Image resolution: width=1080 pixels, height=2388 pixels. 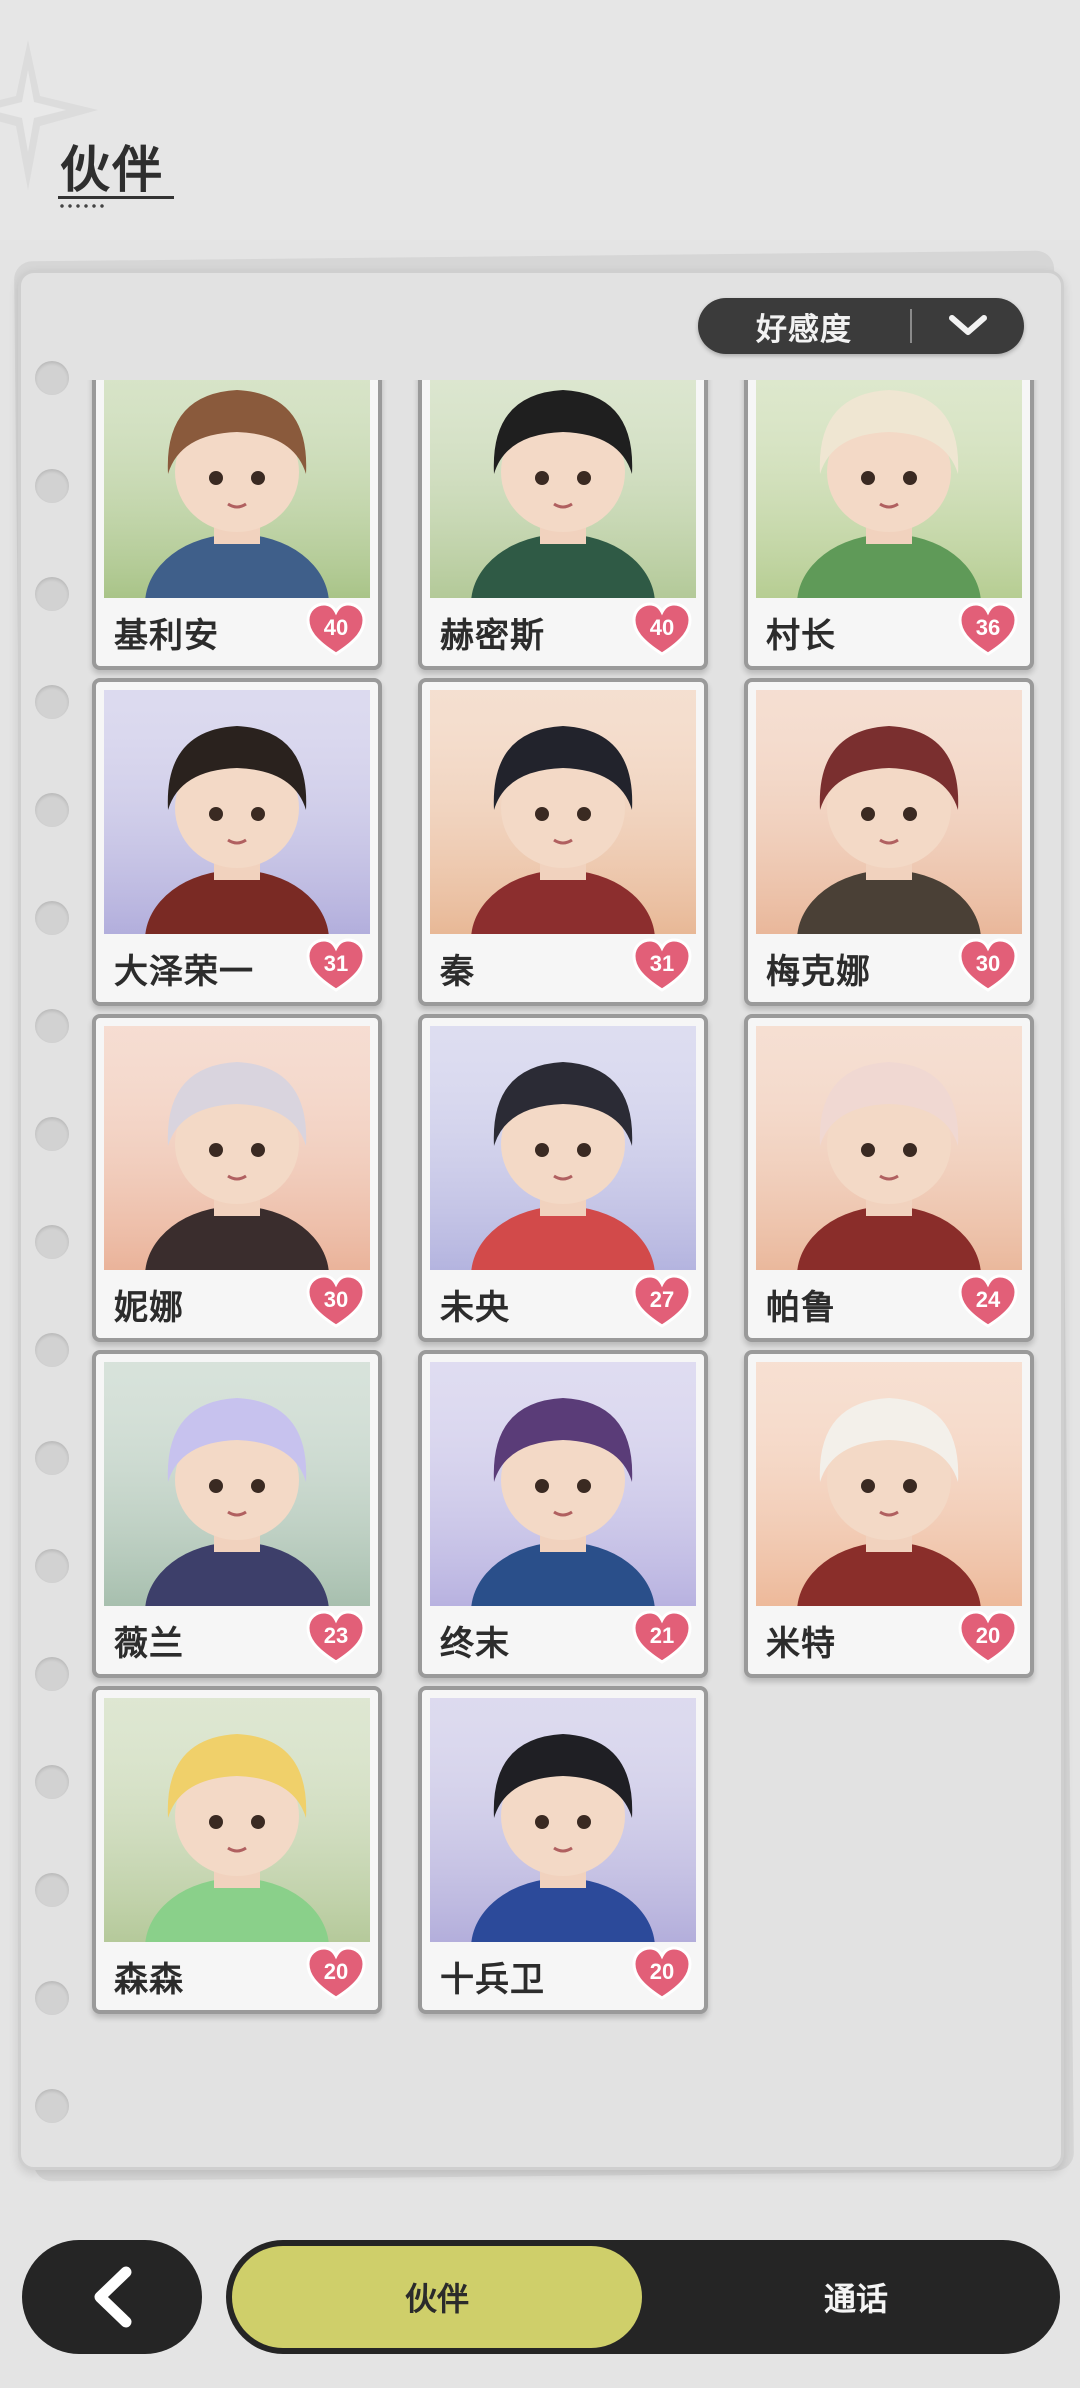 What do you see at coordinates (457, 972) in the screenshot?
I see `companion-name: 秦` at bounding box center [457, 972].